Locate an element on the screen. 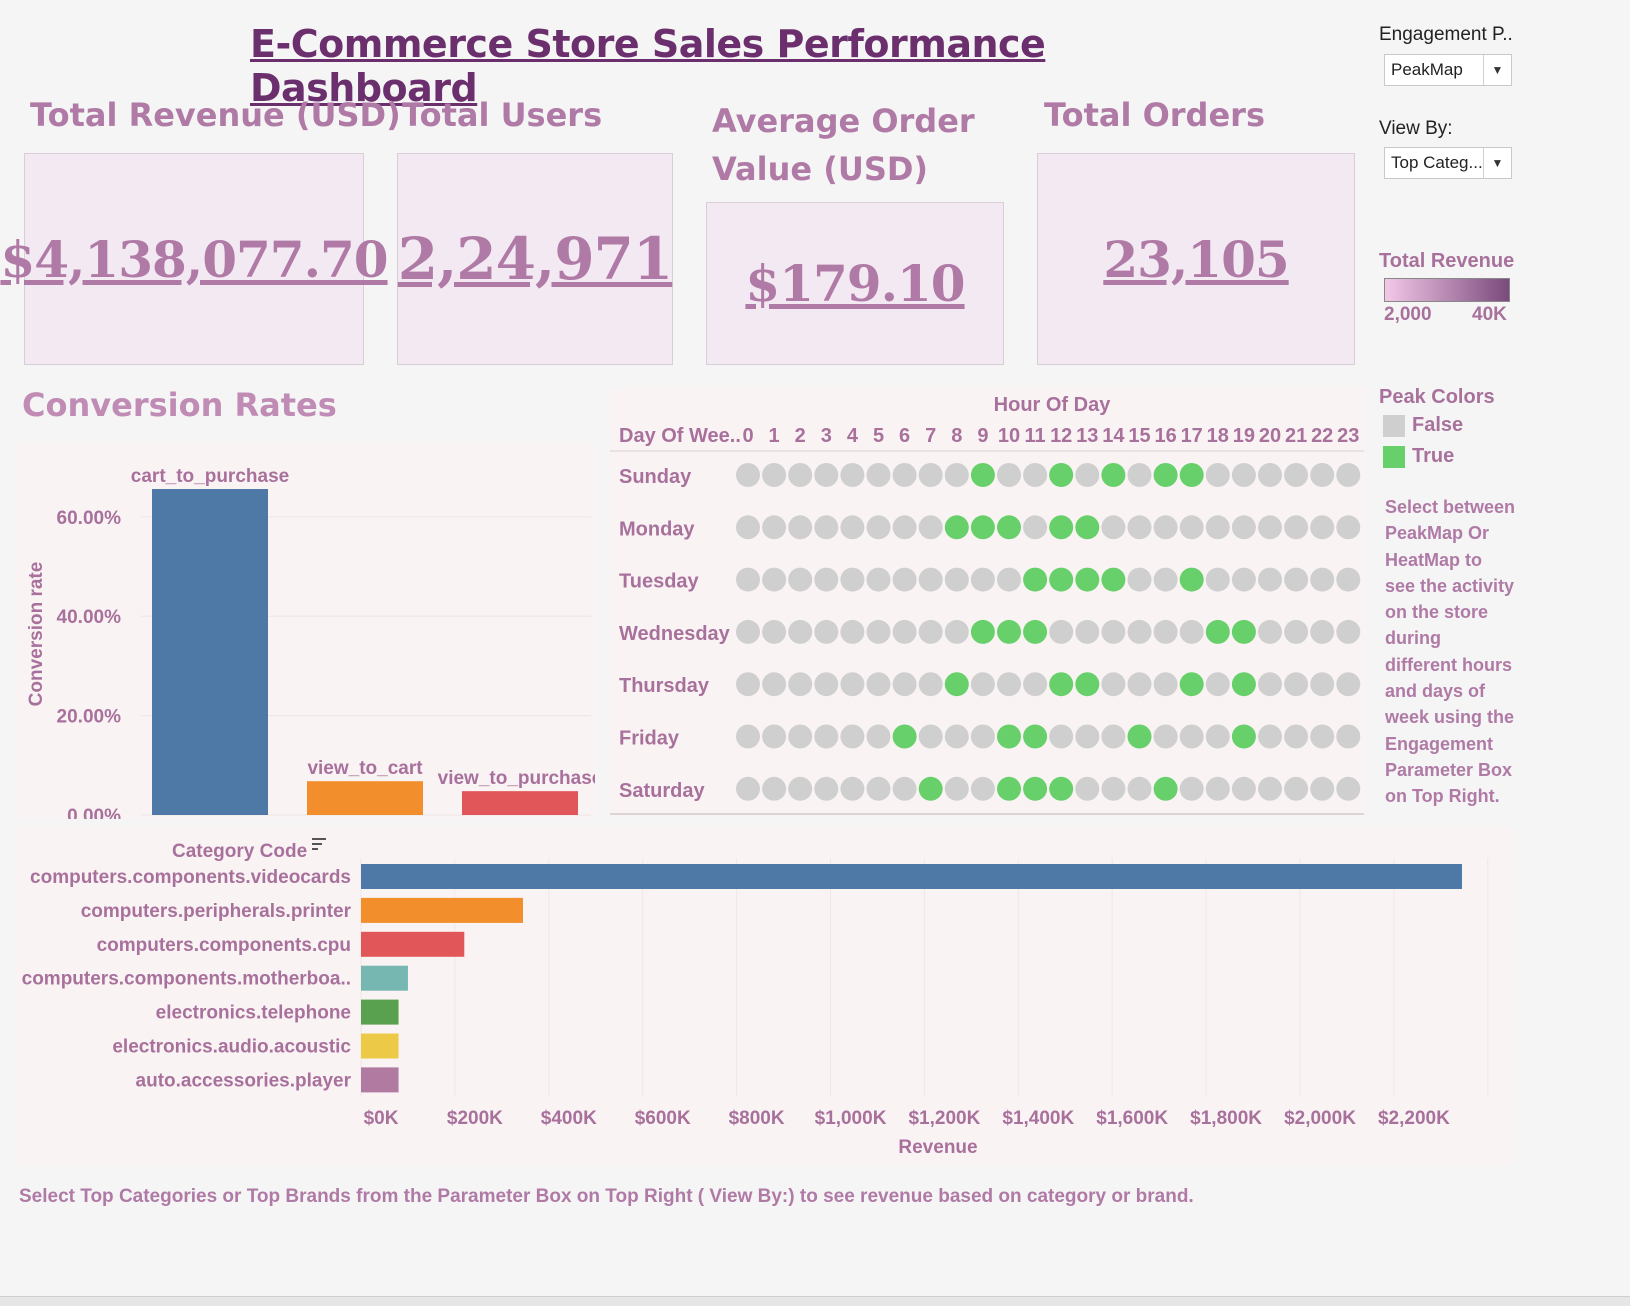 This screenshot has height=1306, width=1630. sheet-tab-strip is located at coordinates (815, 1301).